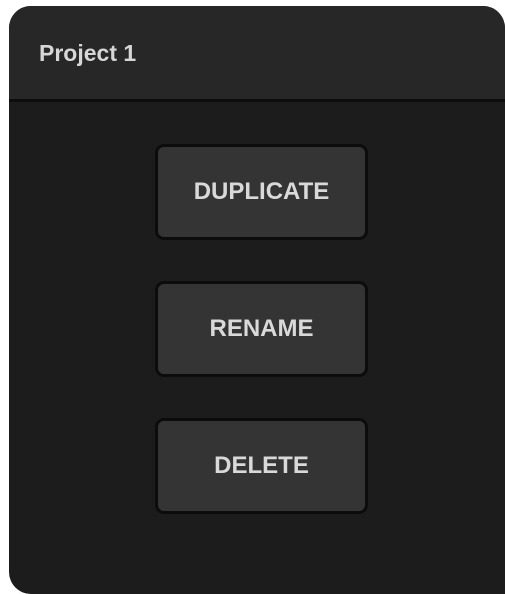 The height and width of the screenshot is (594, 505). Describe the element at coordinates (261, 466) in the screenshot. I see `delete-button: DELETE` at that location.